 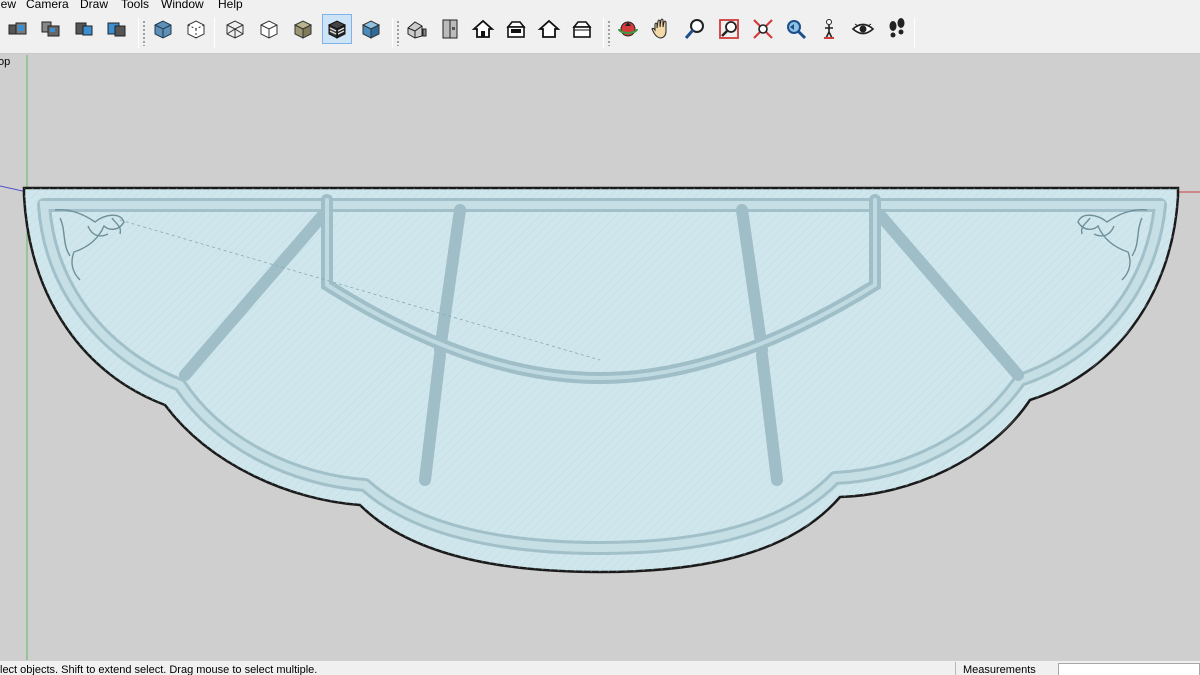 I want to click on make-component-icon, so click(x=84, y=29).